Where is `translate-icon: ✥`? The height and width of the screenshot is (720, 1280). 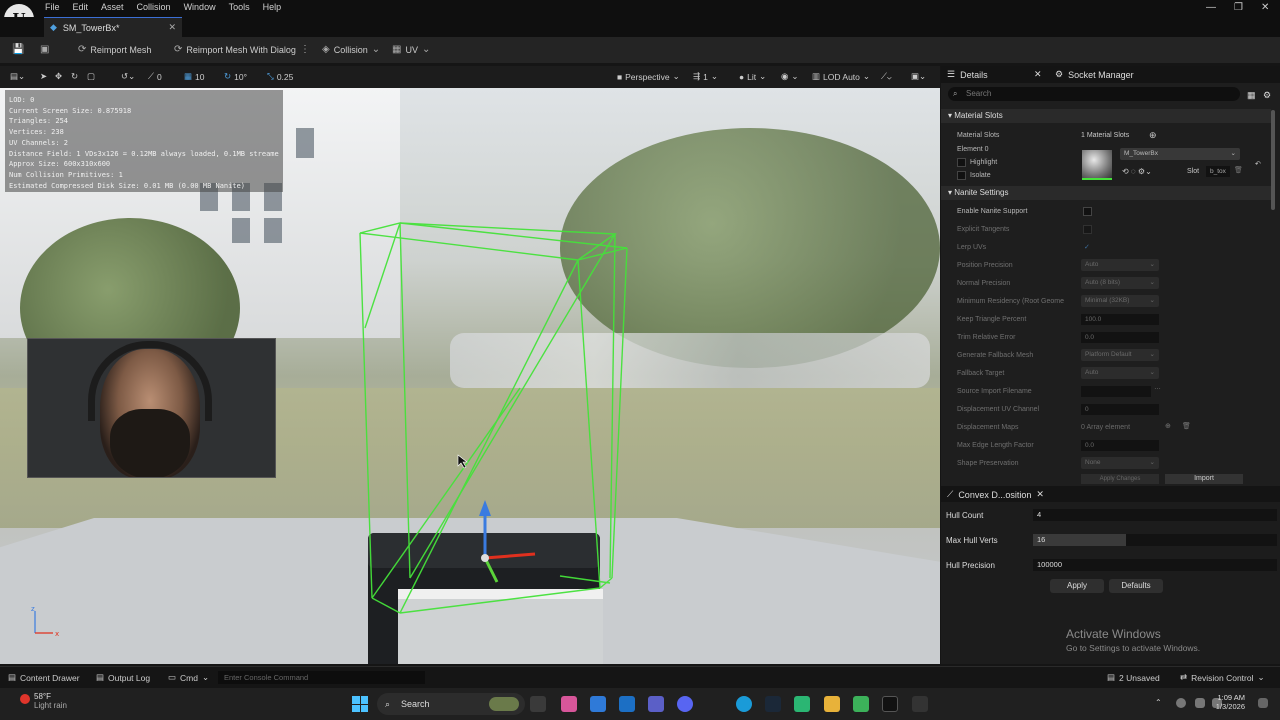 translate-icon: ✥ is located at coordinates (58, 76).